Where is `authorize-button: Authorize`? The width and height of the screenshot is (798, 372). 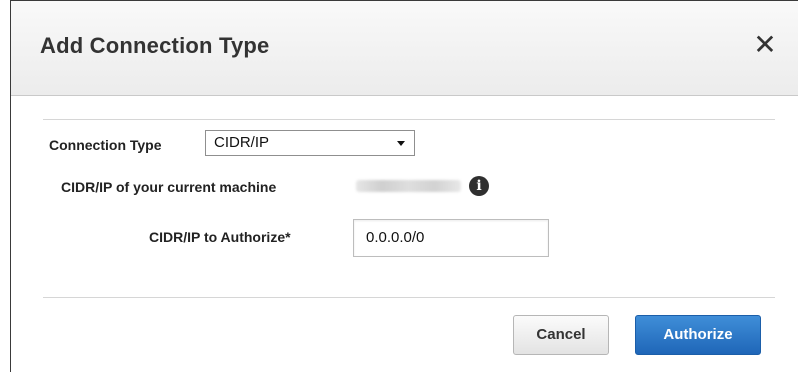 authorize-button: Authorize is located at coordinates (698, 335).